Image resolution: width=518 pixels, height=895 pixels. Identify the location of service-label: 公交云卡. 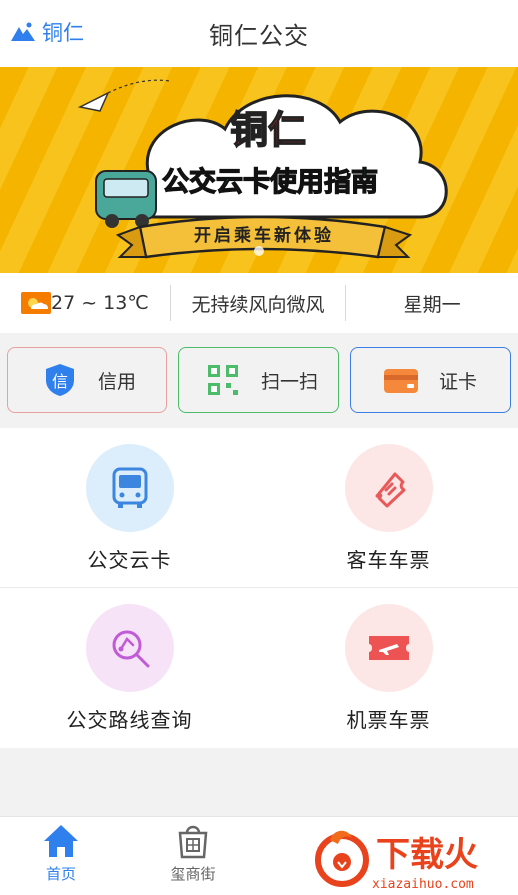
(129, 560).